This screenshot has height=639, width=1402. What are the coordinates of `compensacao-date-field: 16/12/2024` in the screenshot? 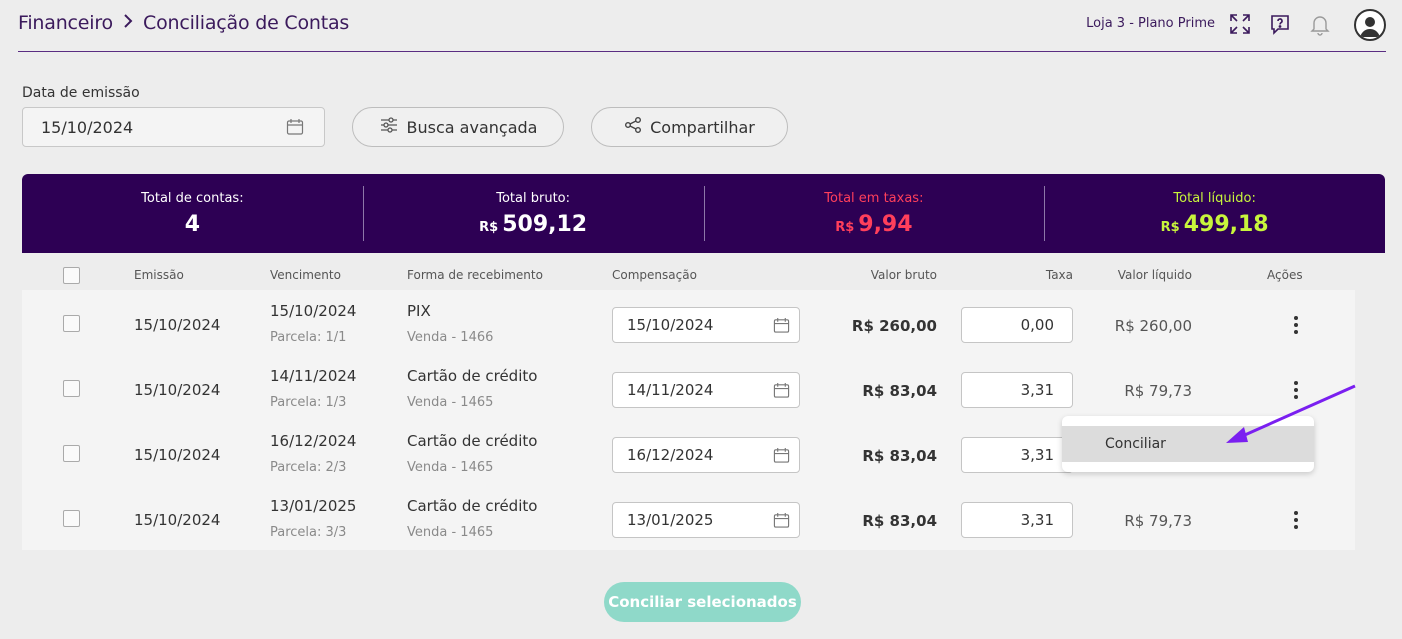 It's located at (706, 455).